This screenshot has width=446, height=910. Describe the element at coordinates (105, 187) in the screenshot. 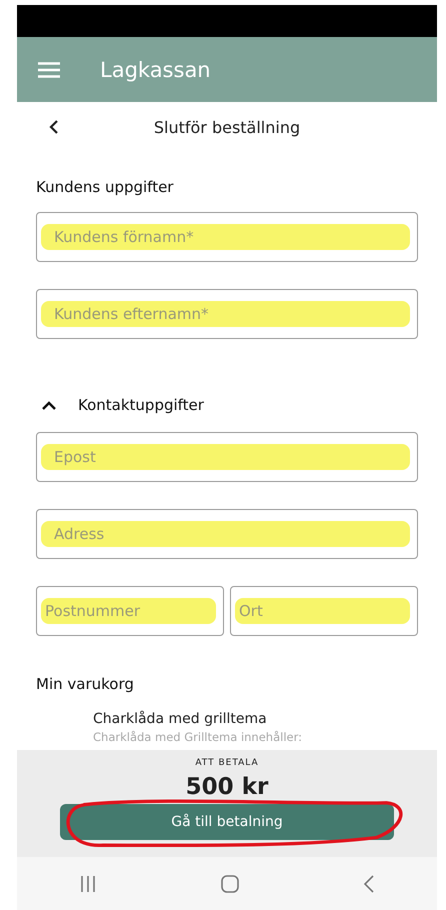

I see `section-title: Kundens uppgifter` at that location.